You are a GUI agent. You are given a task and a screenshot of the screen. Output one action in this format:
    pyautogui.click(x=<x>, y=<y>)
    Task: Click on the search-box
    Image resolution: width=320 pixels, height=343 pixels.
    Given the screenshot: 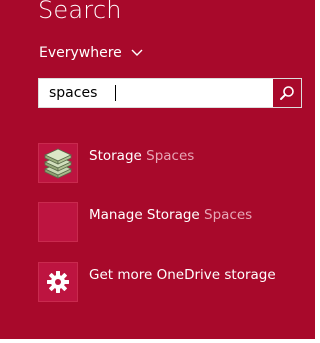 What is the action you would take?
    pyautogui.click(x=170, y=93)
    